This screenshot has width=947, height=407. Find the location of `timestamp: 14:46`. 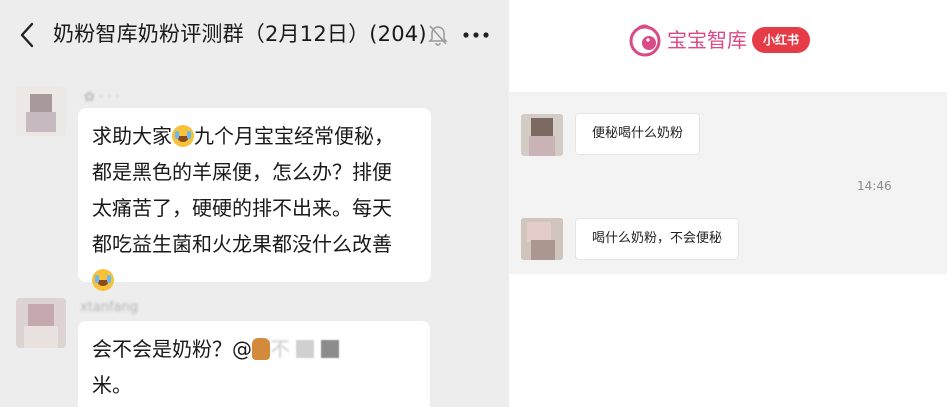

timestamp: 14:46 is located at coordinates (874, 186).